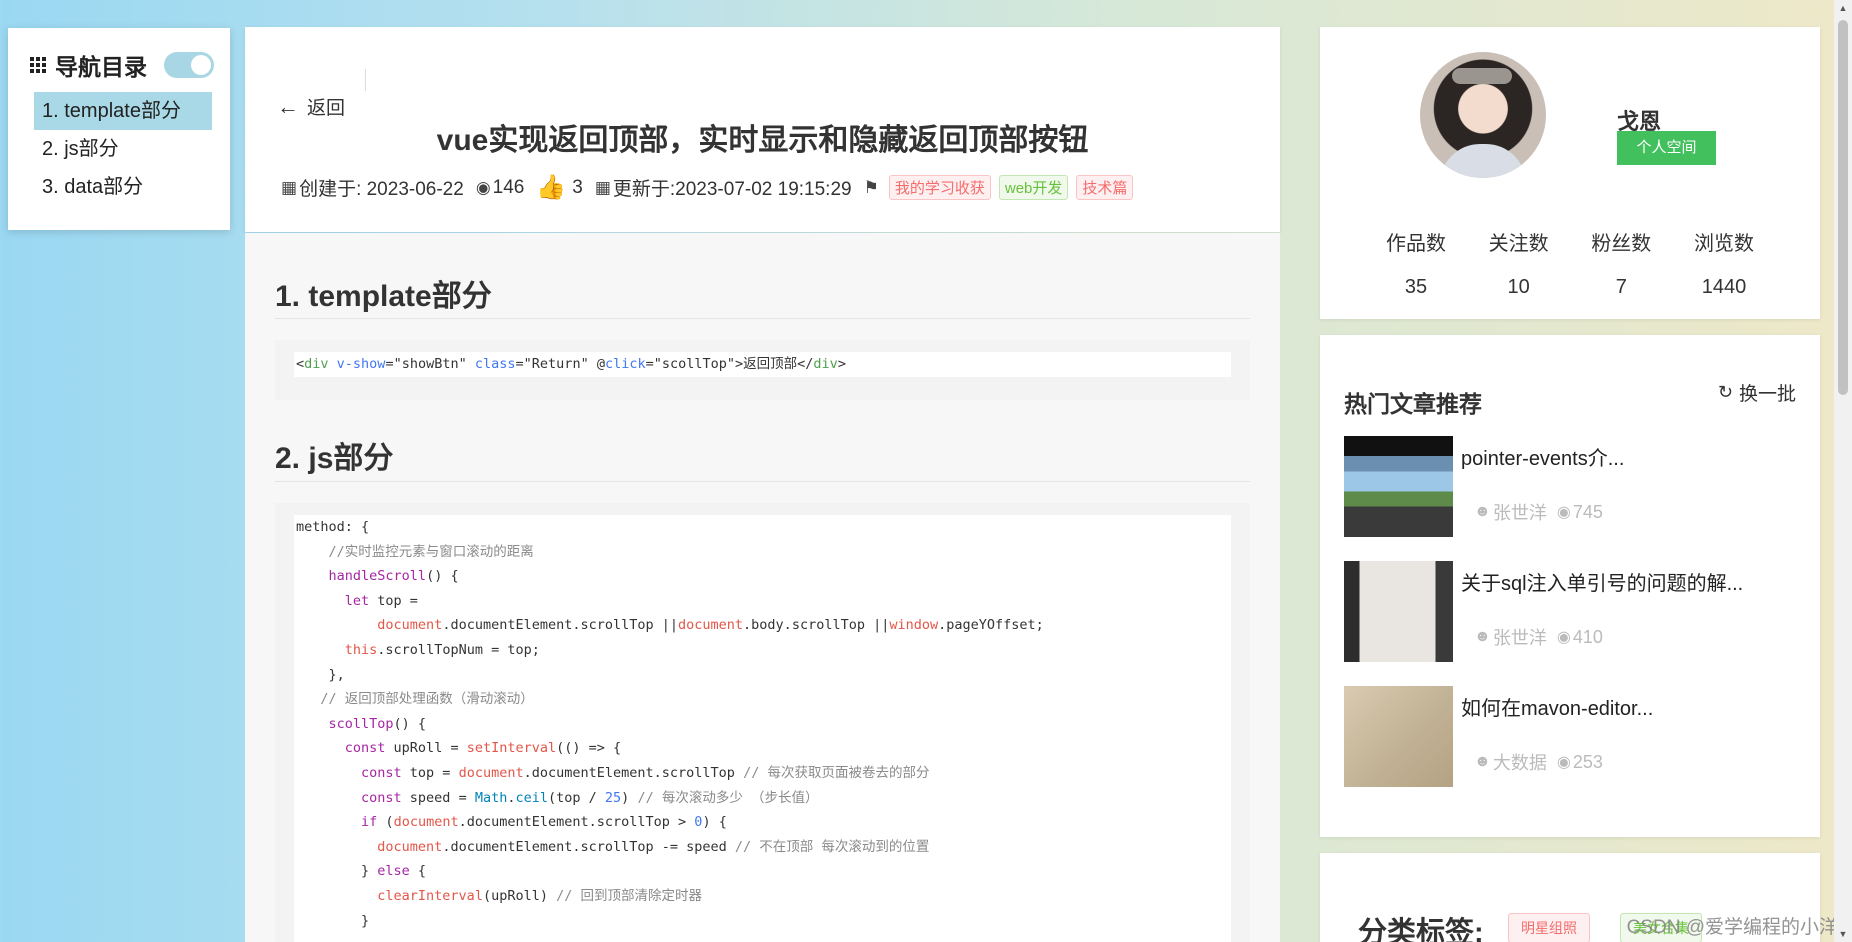 This screenshot has width=1852, height=942. Describe the element at coordinates (577, 187) in the screenshot. I see `like-count: 3` at that location.